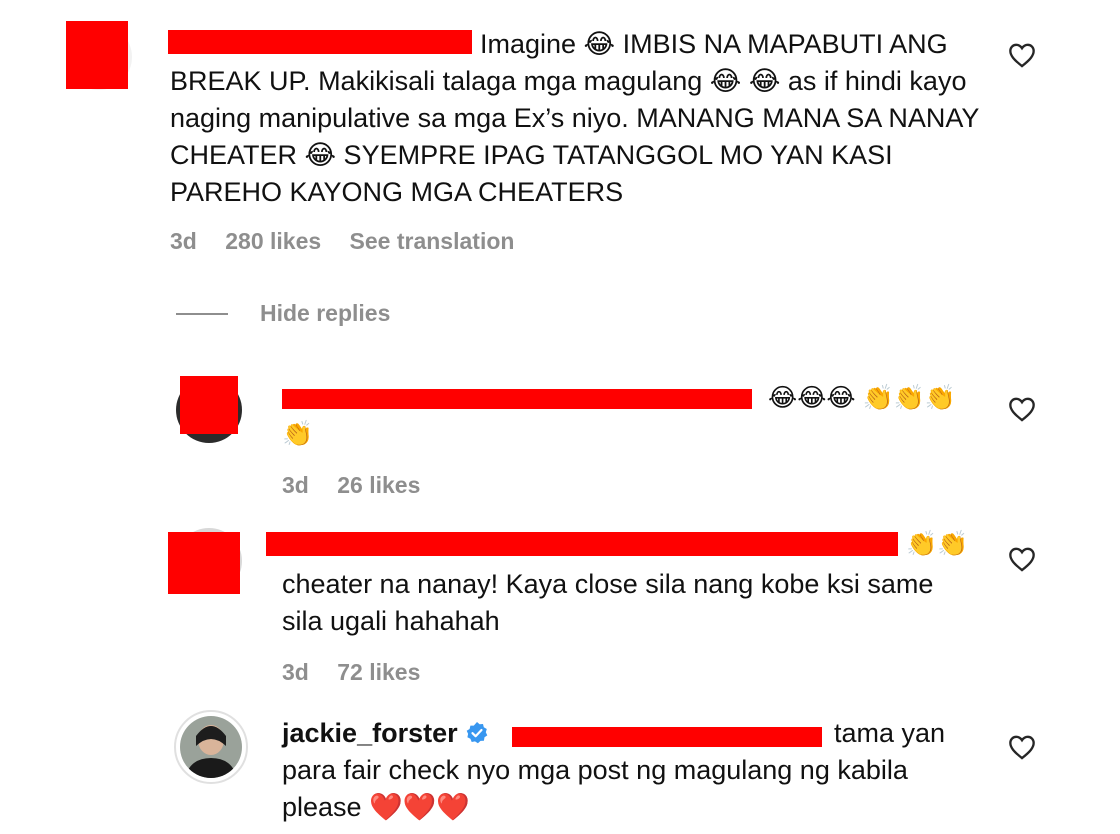 This screenshot has width=1120, height=834. I want to click on hide-replies-line, so click(202, 314).